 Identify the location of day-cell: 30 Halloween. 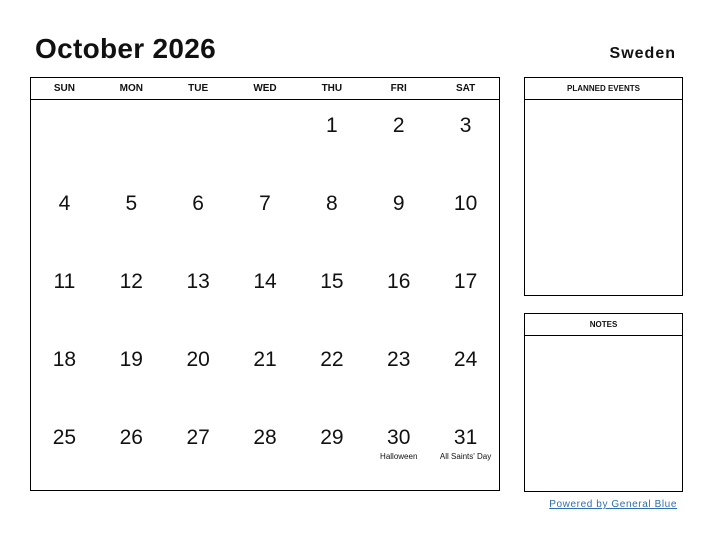
(398, 451).